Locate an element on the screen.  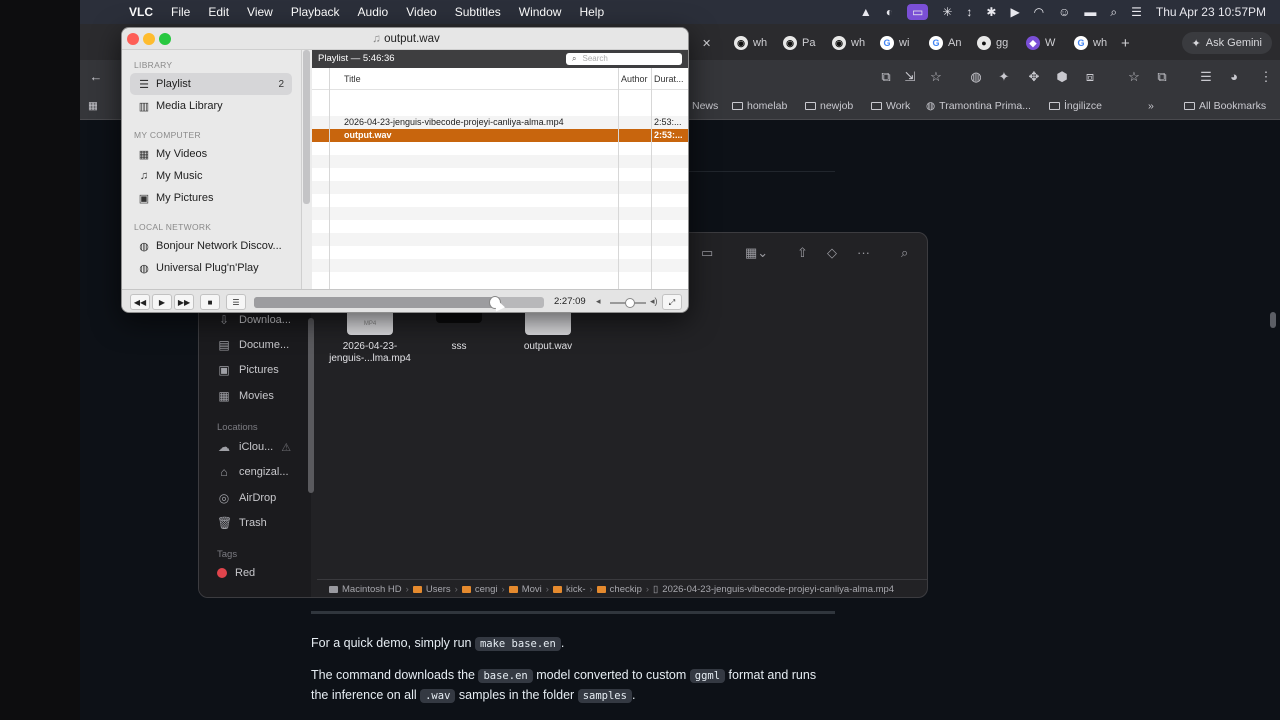
zoom-window-button is located at coordinates (165, 39).